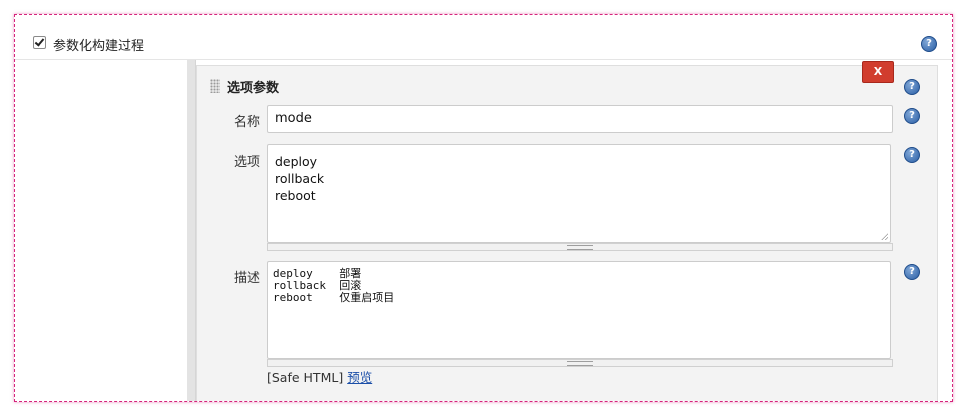 The height and width of the screenshot is (414, 967). What do you see at coordinates (39, 42) in the screenshot?
I see `parameterized-build-checkbox` at bounding box center [39, 42].